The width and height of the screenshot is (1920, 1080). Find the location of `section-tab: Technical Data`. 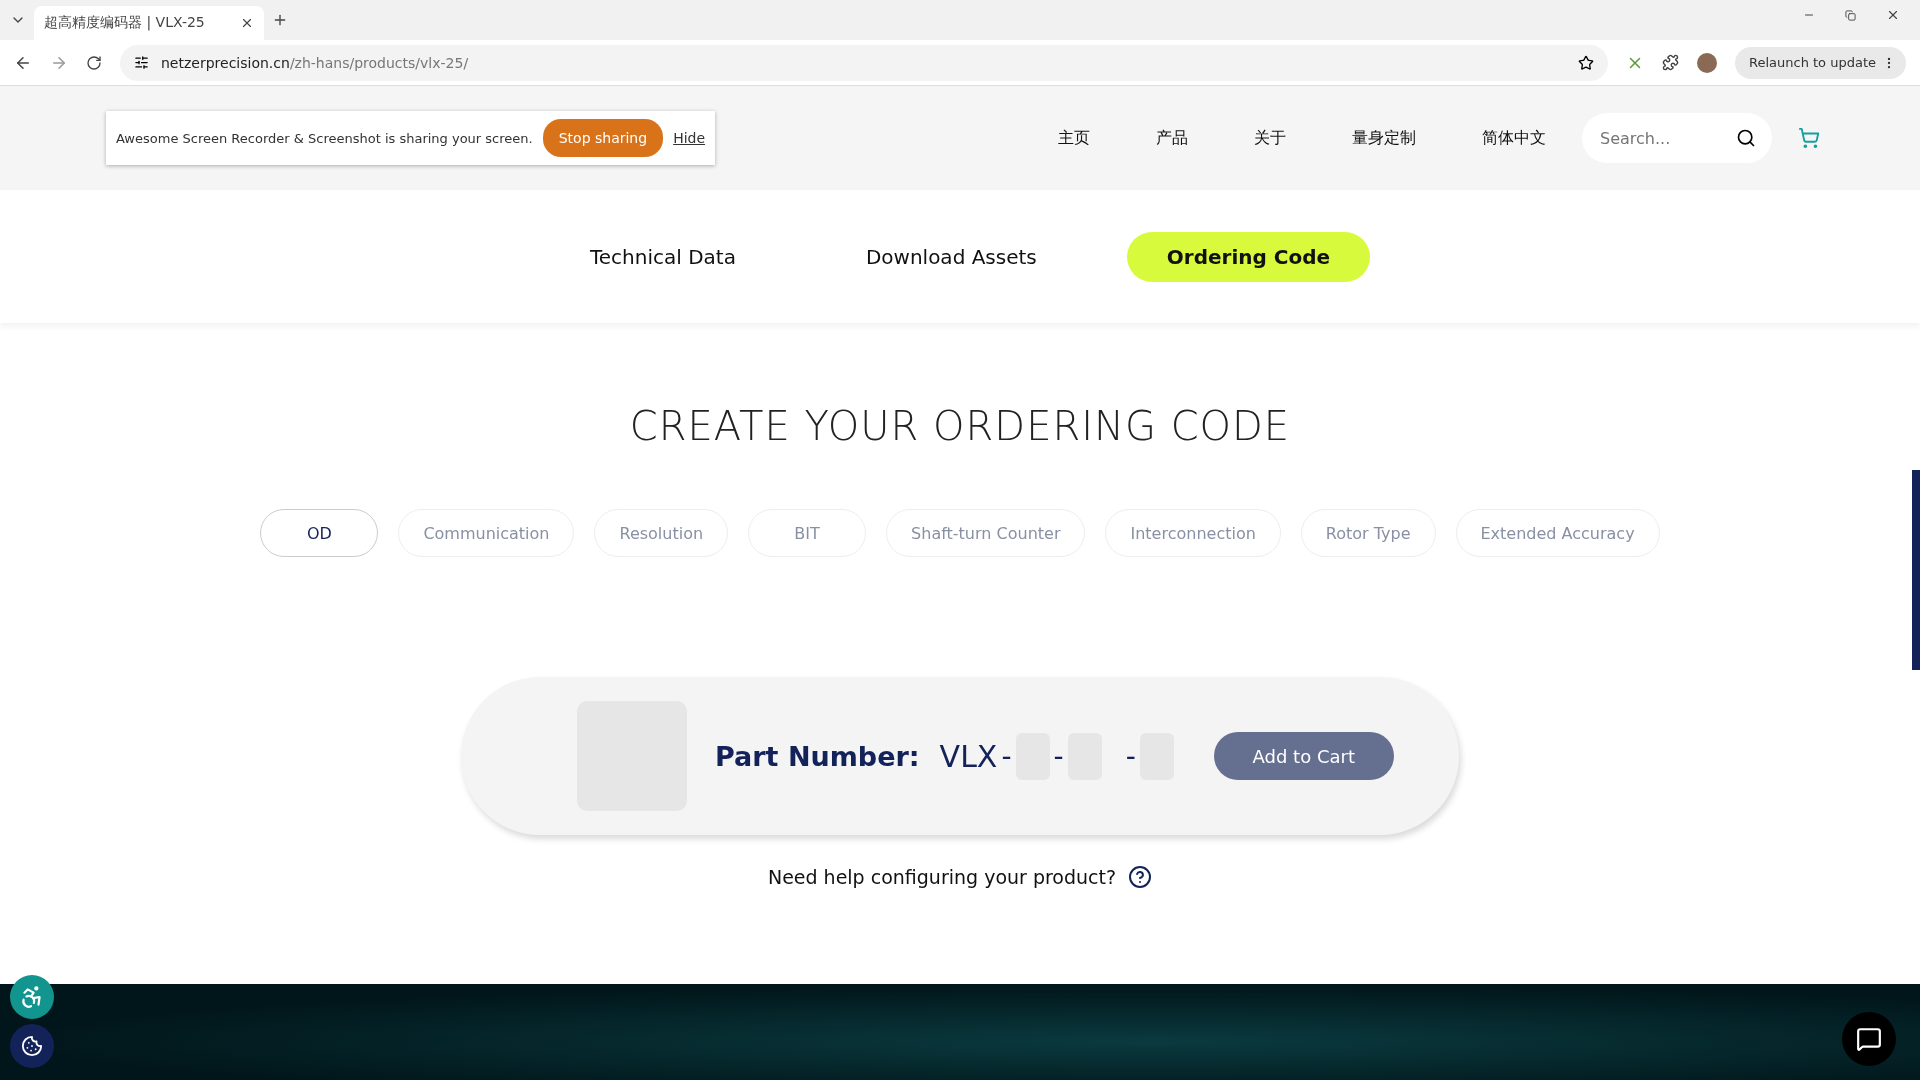

section-tab: Technical Data is located at coordinates (662, 256).